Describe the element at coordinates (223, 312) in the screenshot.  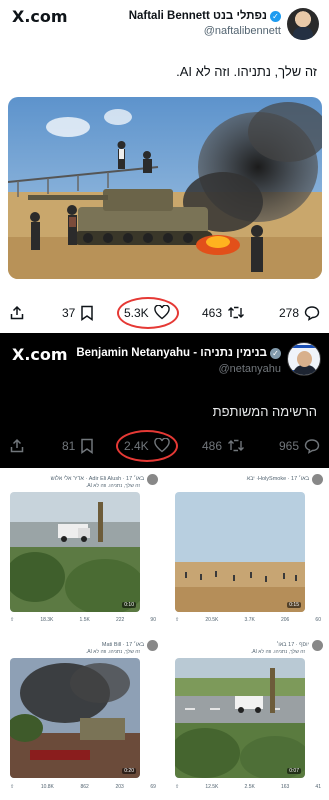
I see `repost-button: 463` at that location.